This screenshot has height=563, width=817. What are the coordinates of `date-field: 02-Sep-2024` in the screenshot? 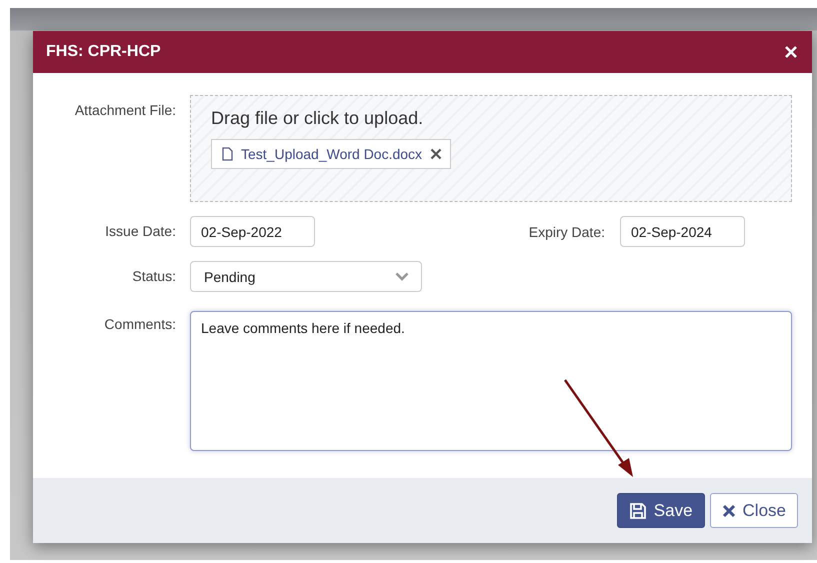 It's located at (682, 231).